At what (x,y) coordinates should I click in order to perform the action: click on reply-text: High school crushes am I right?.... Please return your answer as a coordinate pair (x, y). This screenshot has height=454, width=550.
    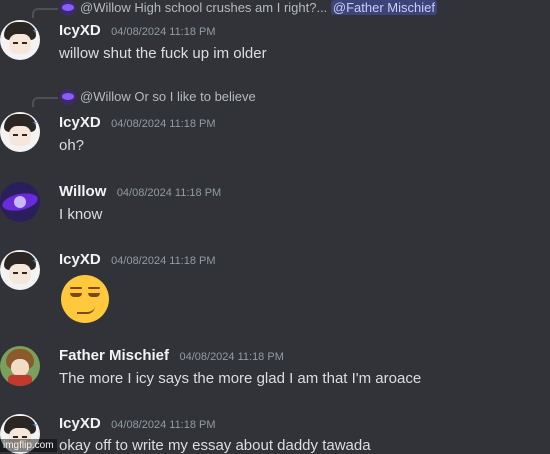
    Looking at the image, I should click on (231, 7).